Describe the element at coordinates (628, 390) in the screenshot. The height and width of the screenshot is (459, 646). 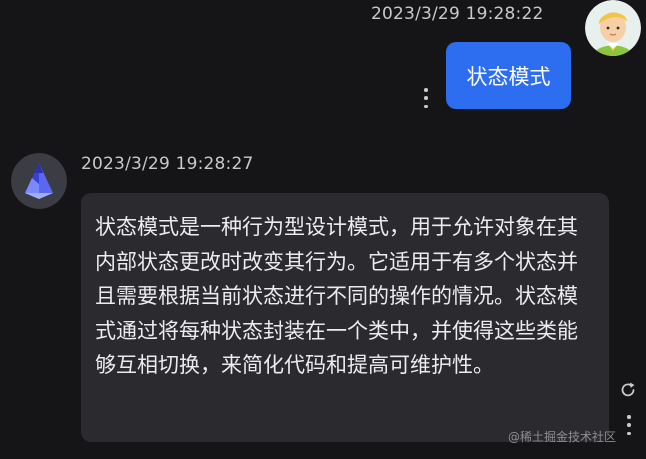
I see `refresh-icon` at that location.